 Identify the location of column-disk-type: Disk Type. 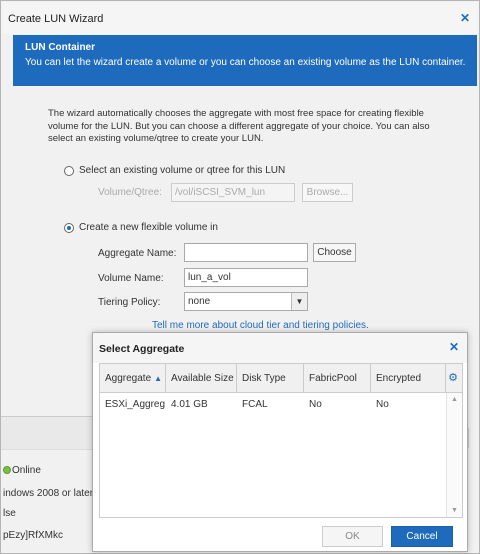
(270, 378).